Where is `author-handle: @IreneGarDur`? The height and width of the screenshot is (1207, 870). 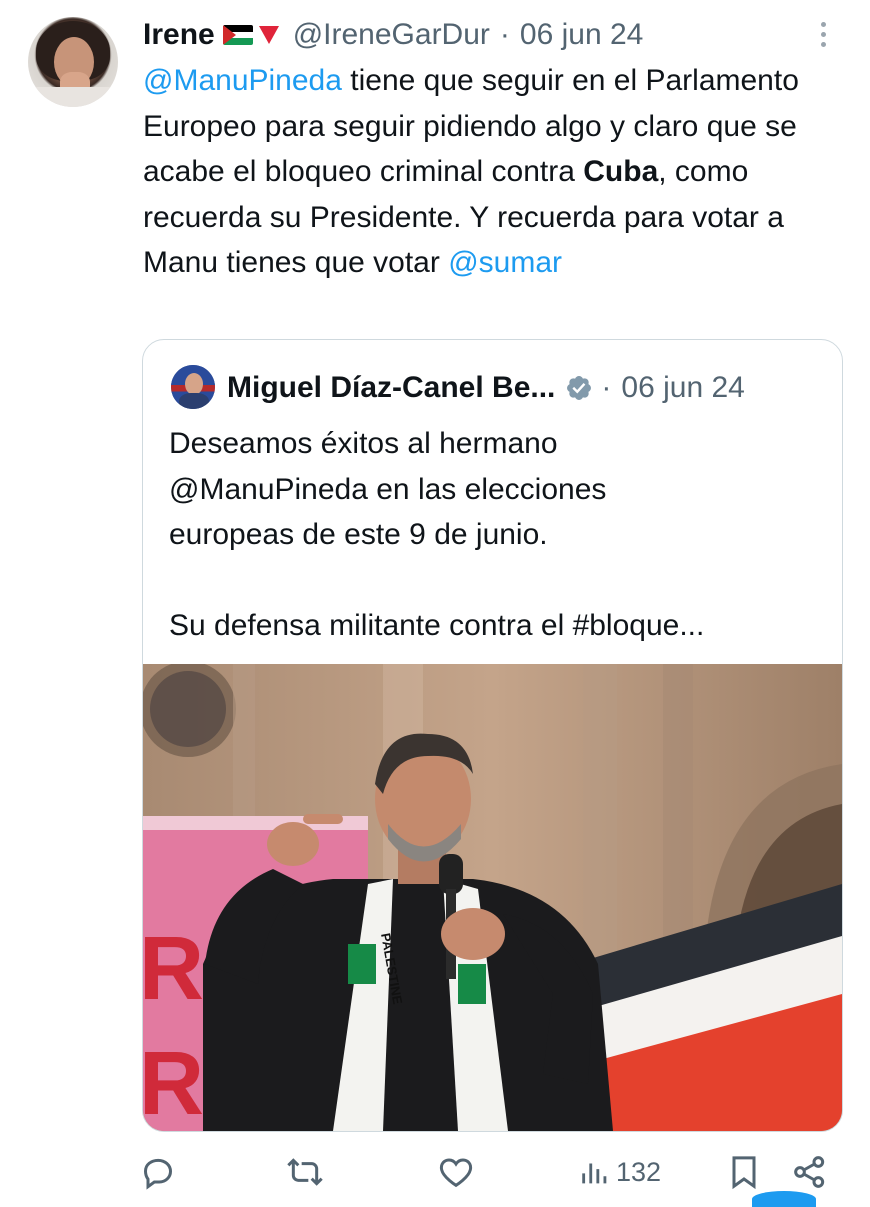
author-handle: @IreneGarDur is located at coordinates (391, 35).